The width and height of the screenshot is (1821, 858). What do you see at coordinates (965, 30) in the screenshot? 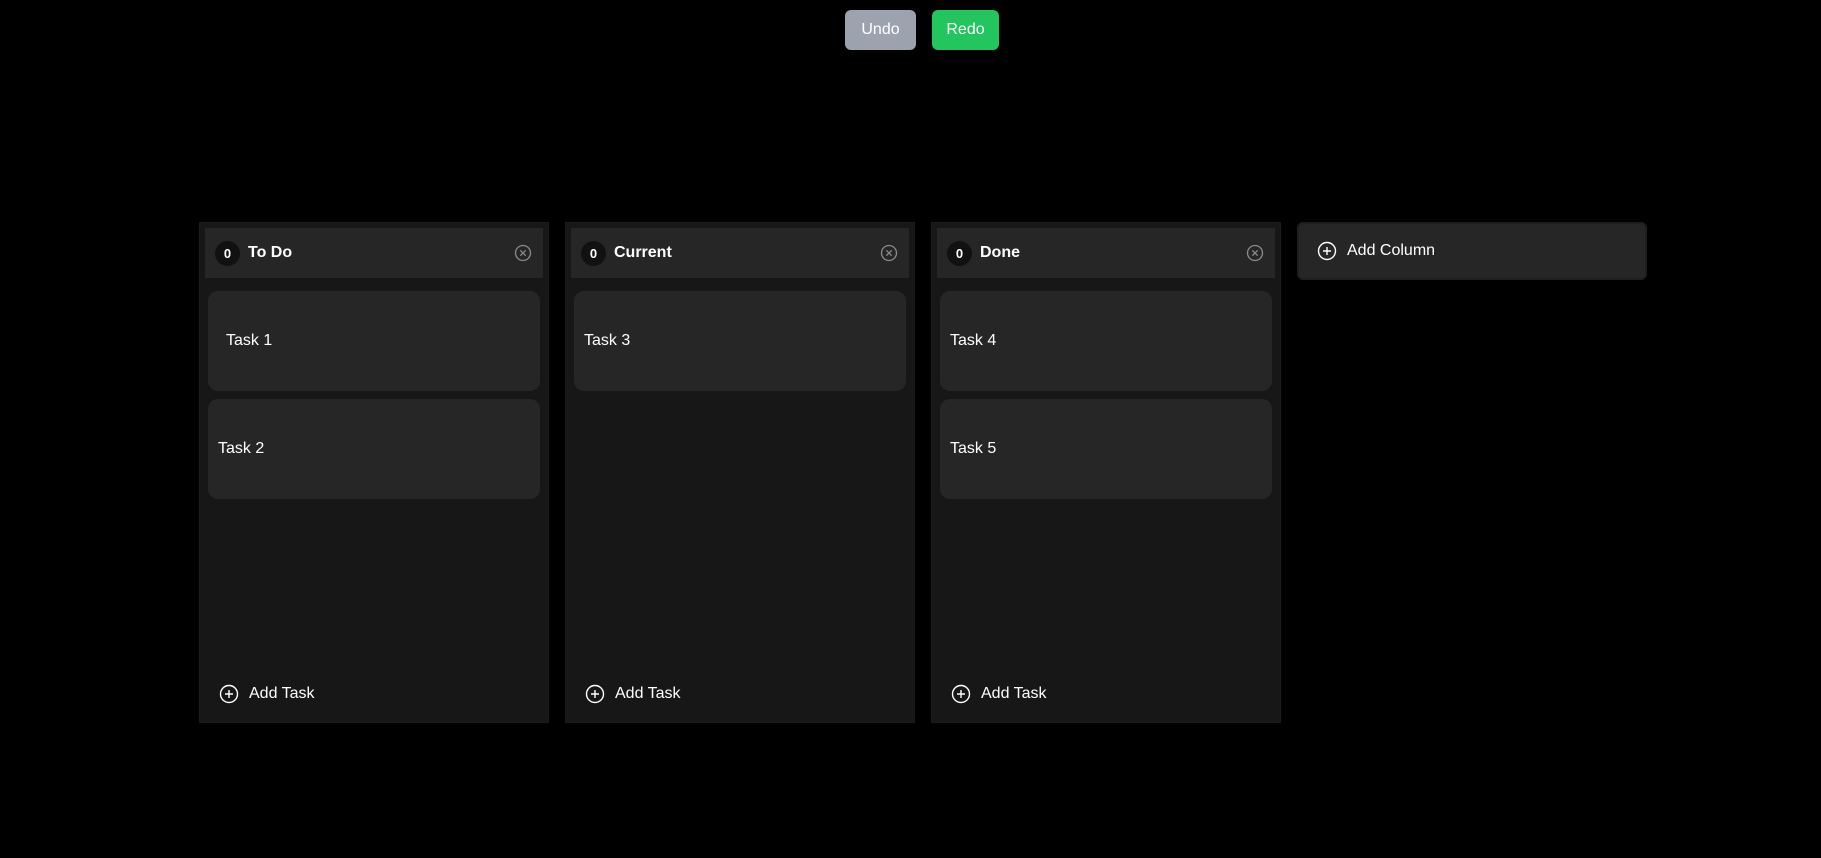
I see `redo-button: Redo` at bounding box center [965, 30].